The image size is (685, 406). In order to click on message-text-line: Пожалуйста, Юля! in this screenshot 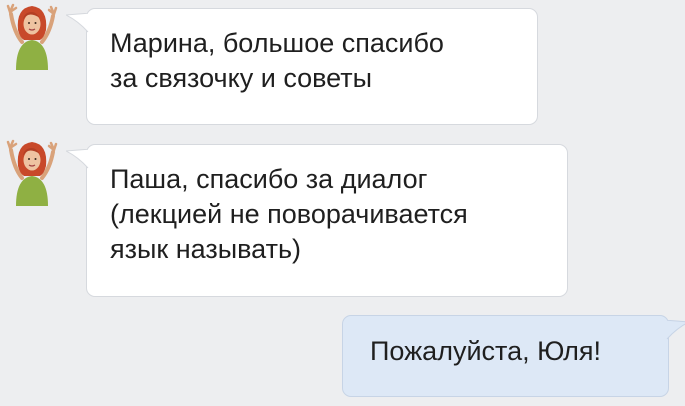, I will do `click(486, 351)`.